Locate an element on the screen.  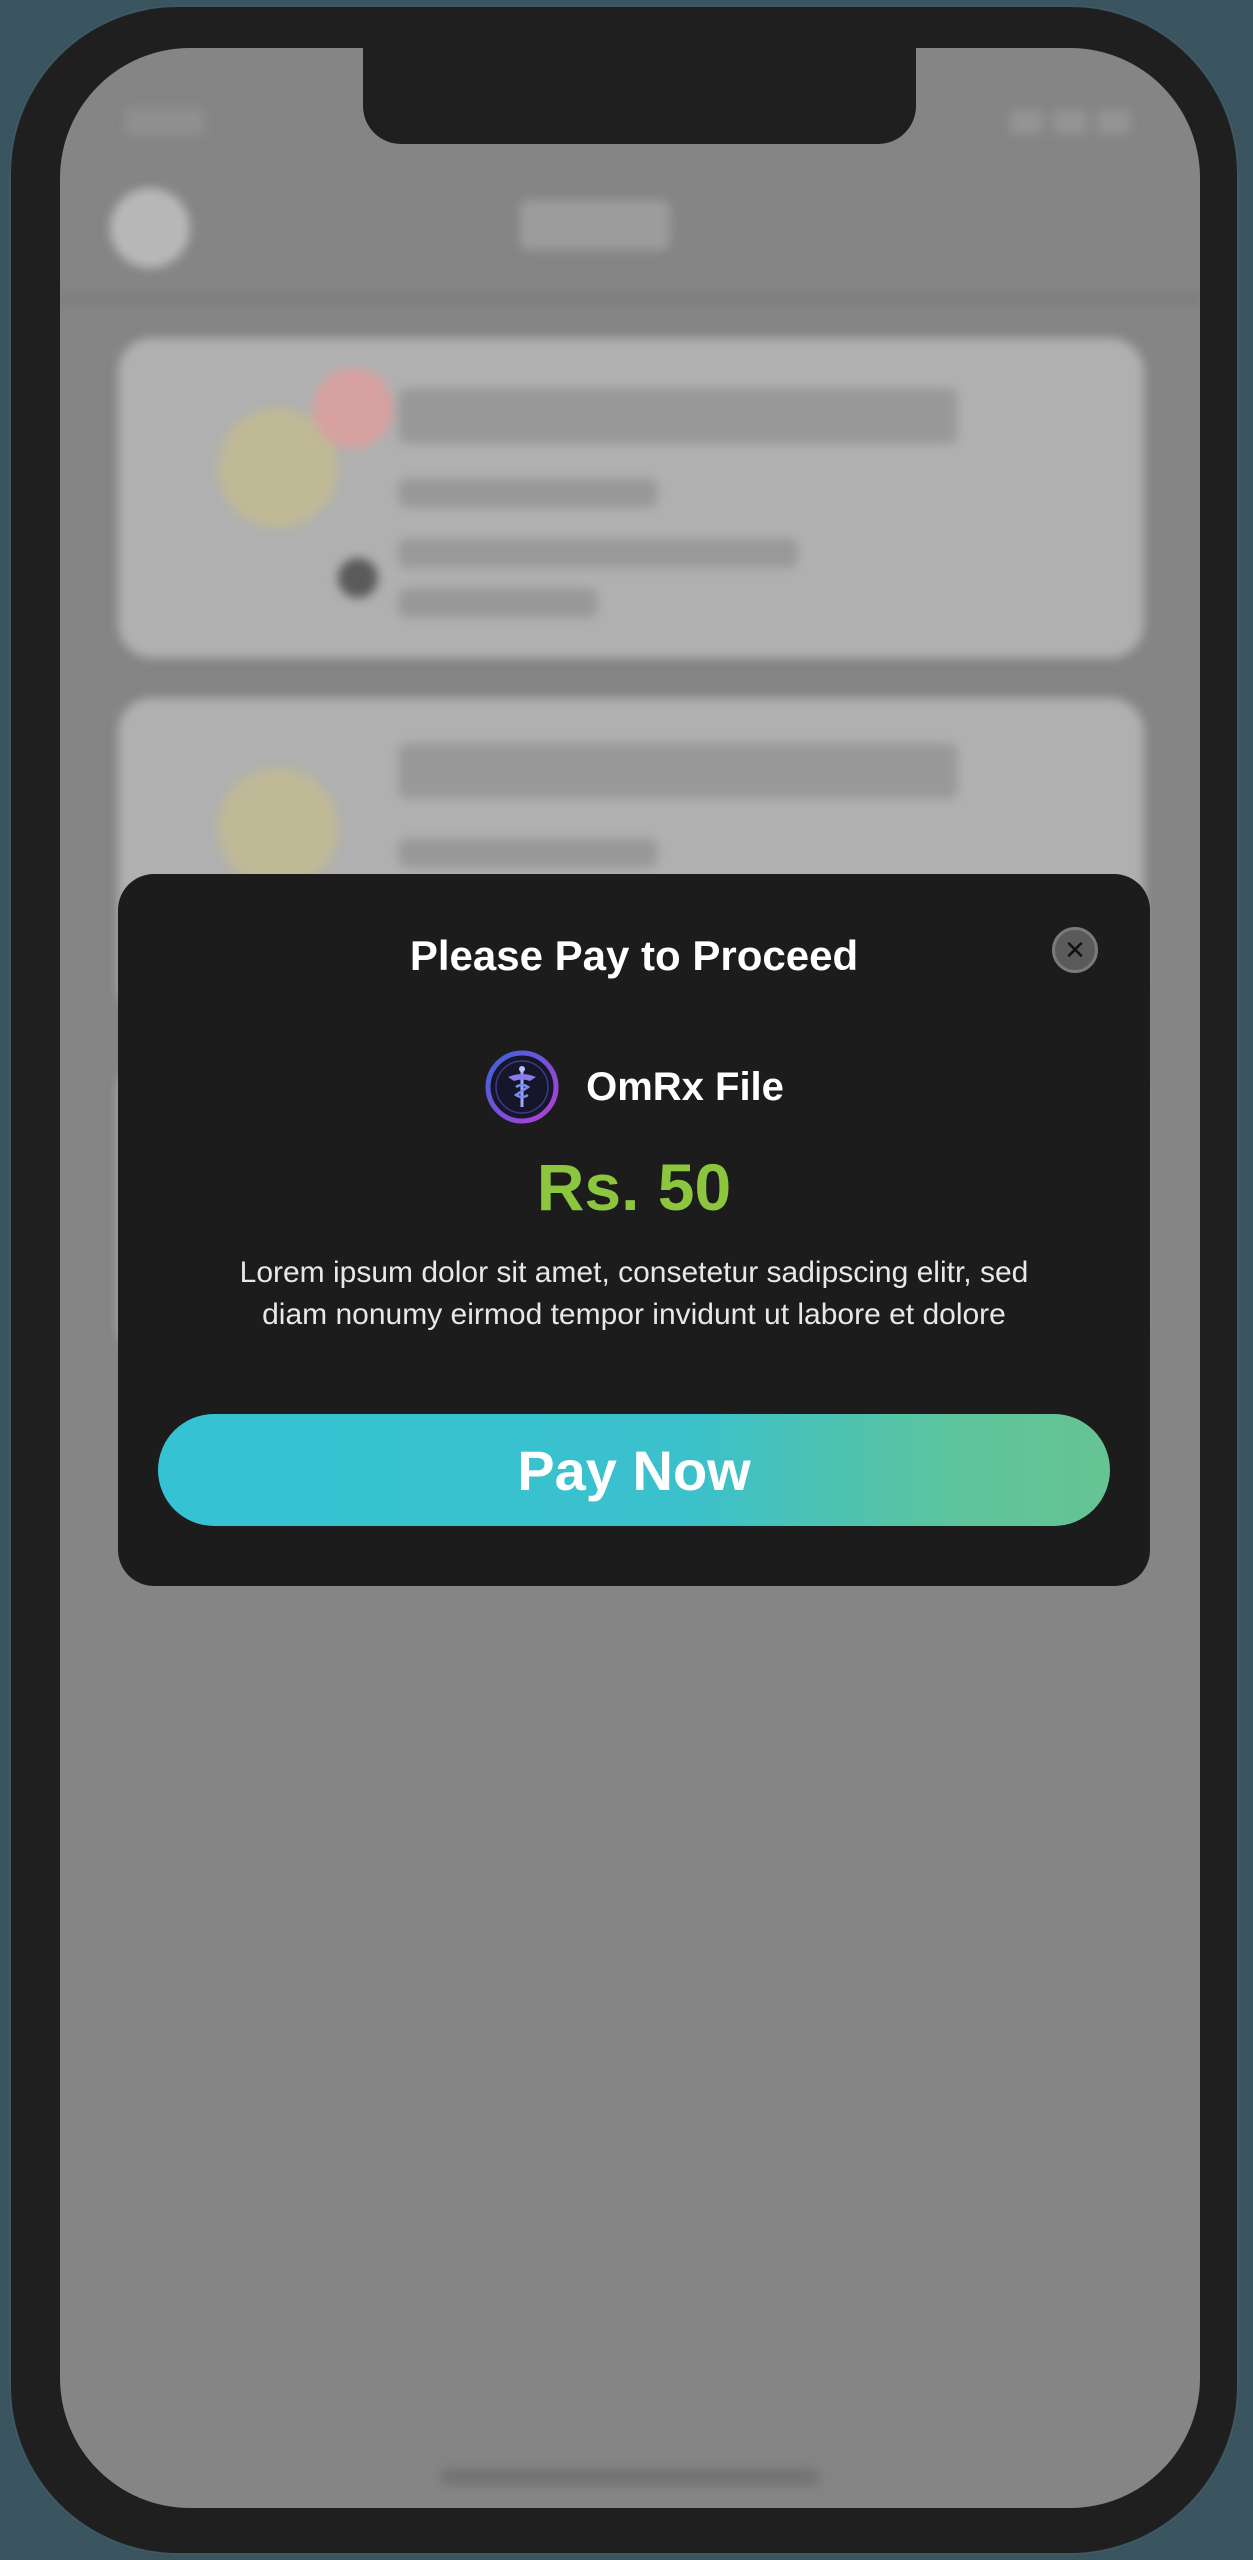
avatar is located at coordinates (150, 228).